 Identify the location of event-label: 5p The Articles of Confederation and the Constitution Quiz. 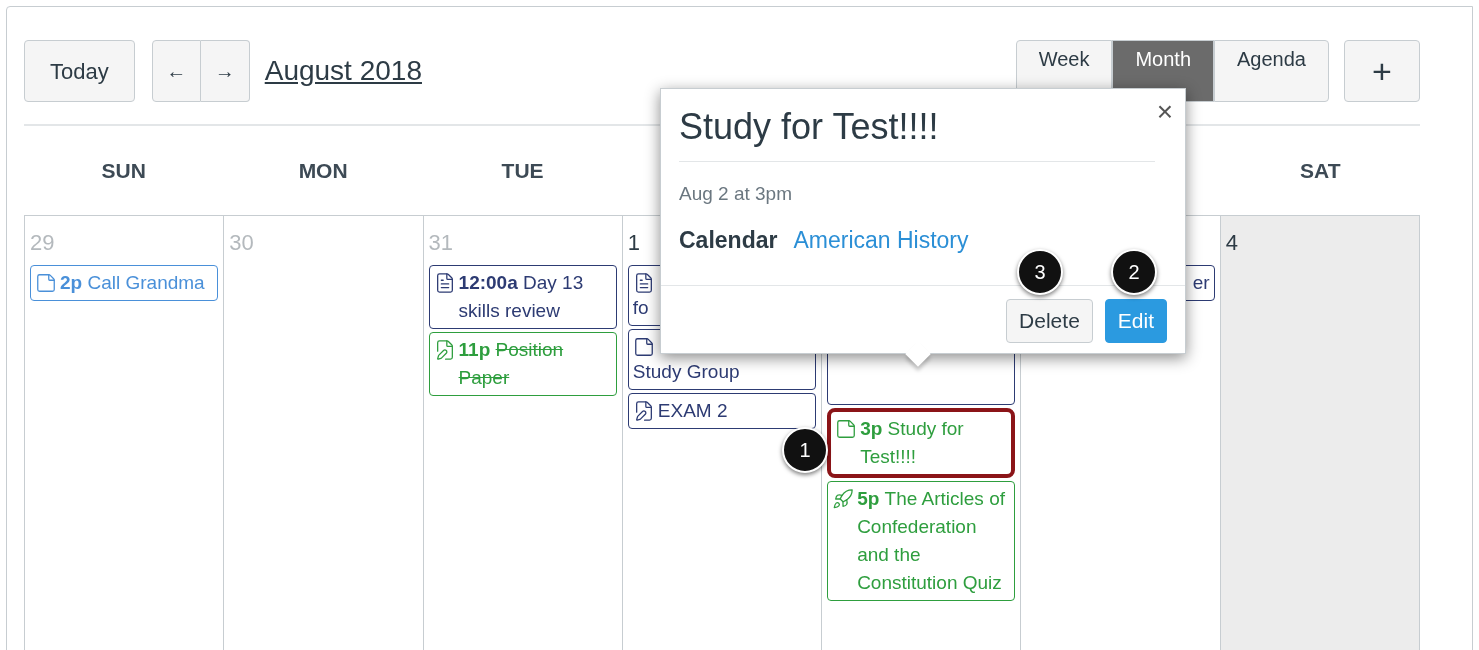
(931, 541).